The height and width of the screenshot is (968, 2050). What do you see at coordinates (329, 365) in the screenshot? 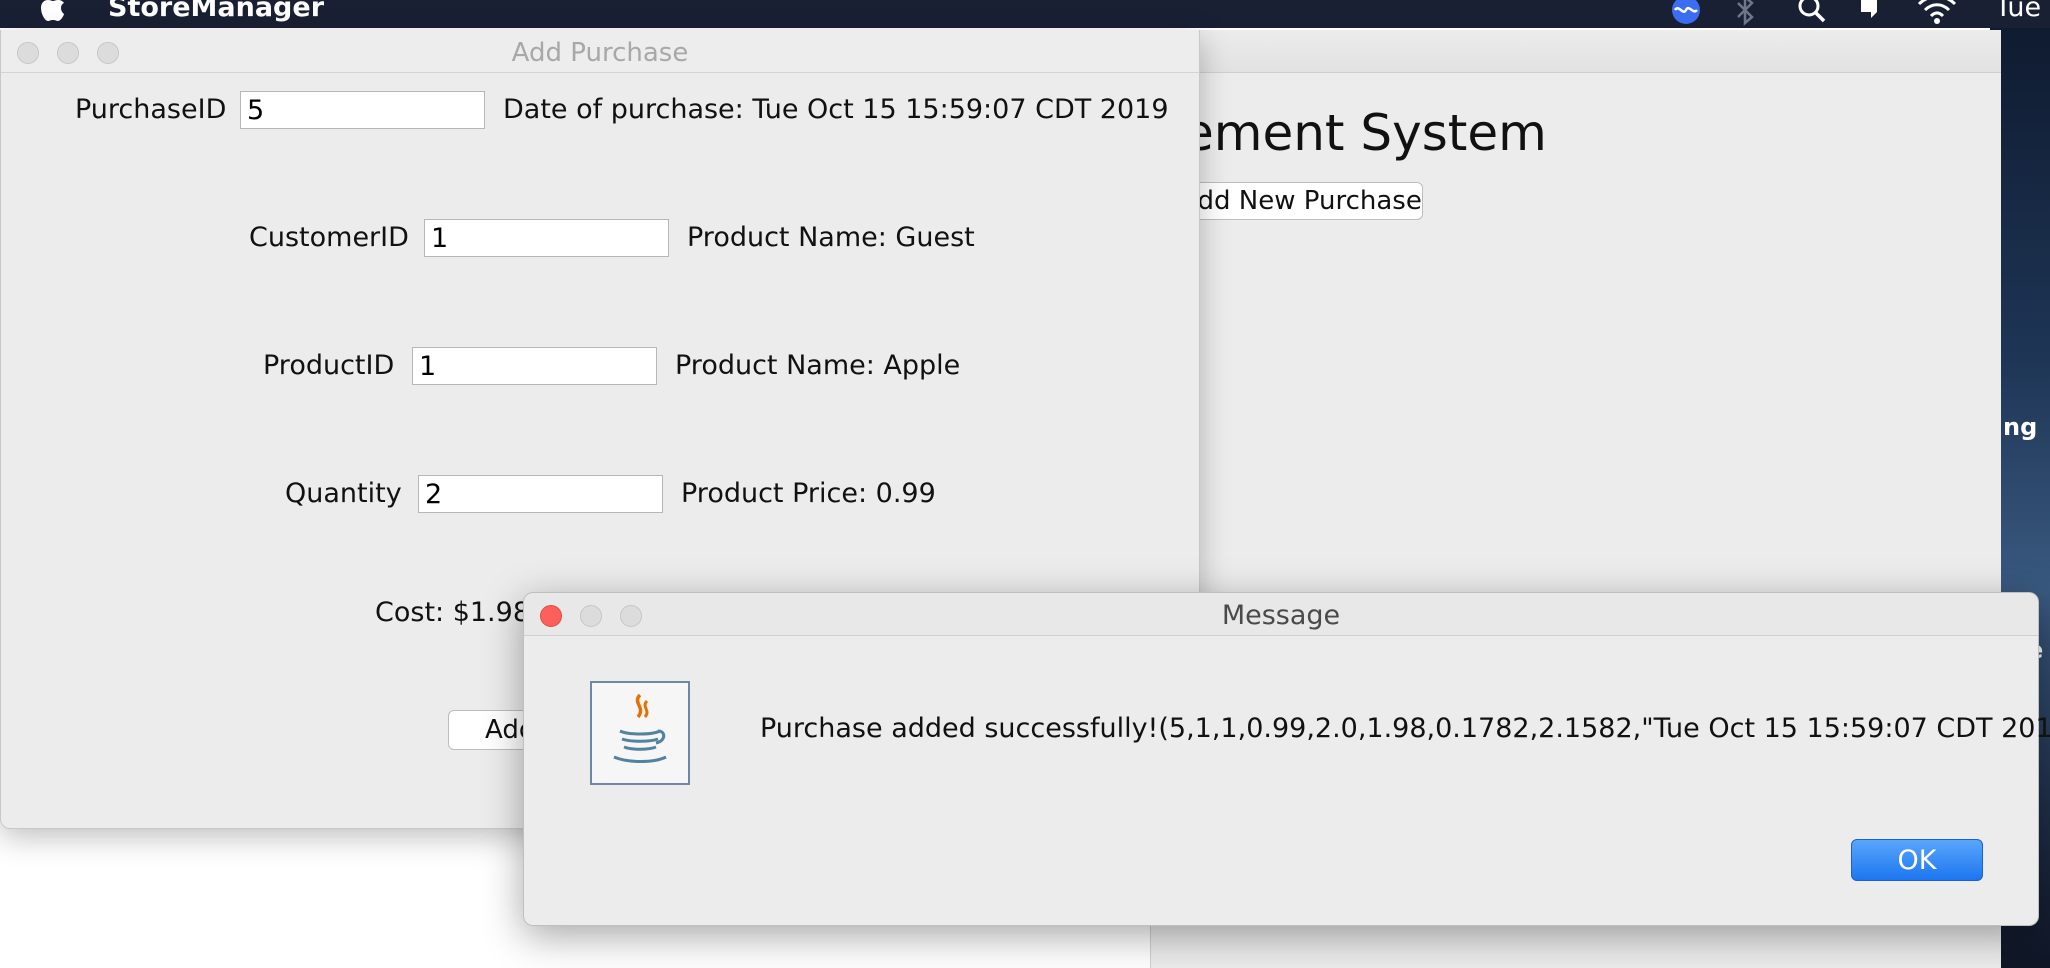
I see `product-id-label: ProductID` at bounding box center [329, 365].